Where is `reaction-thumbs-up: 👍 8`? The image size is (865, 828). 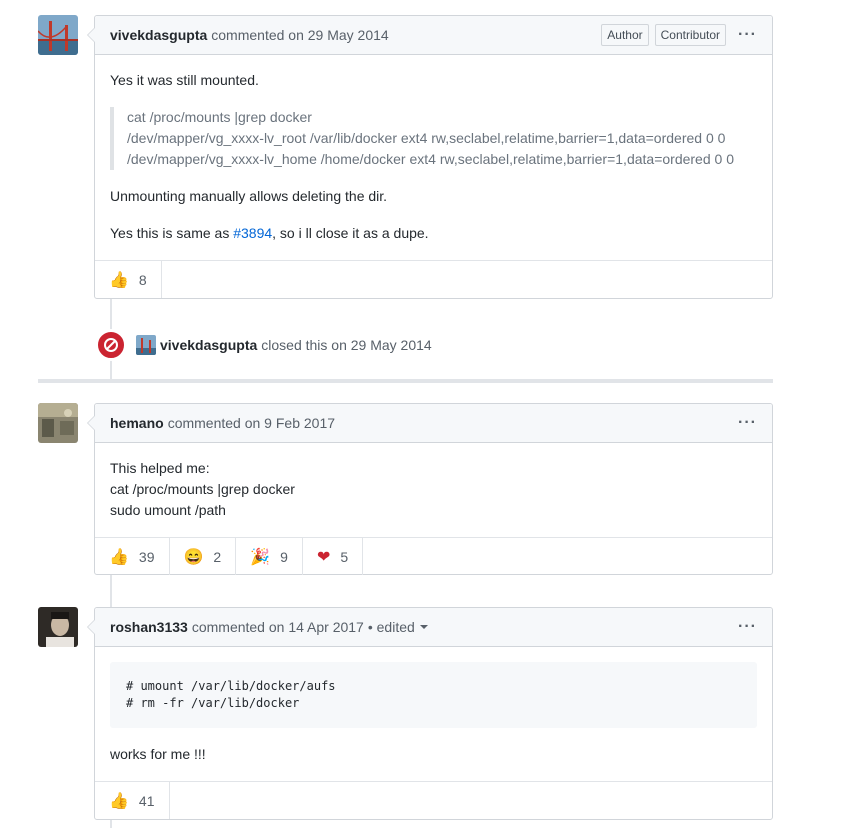
reaction-thumbs-up: 👍 8 is located at coordinates (128, 279).